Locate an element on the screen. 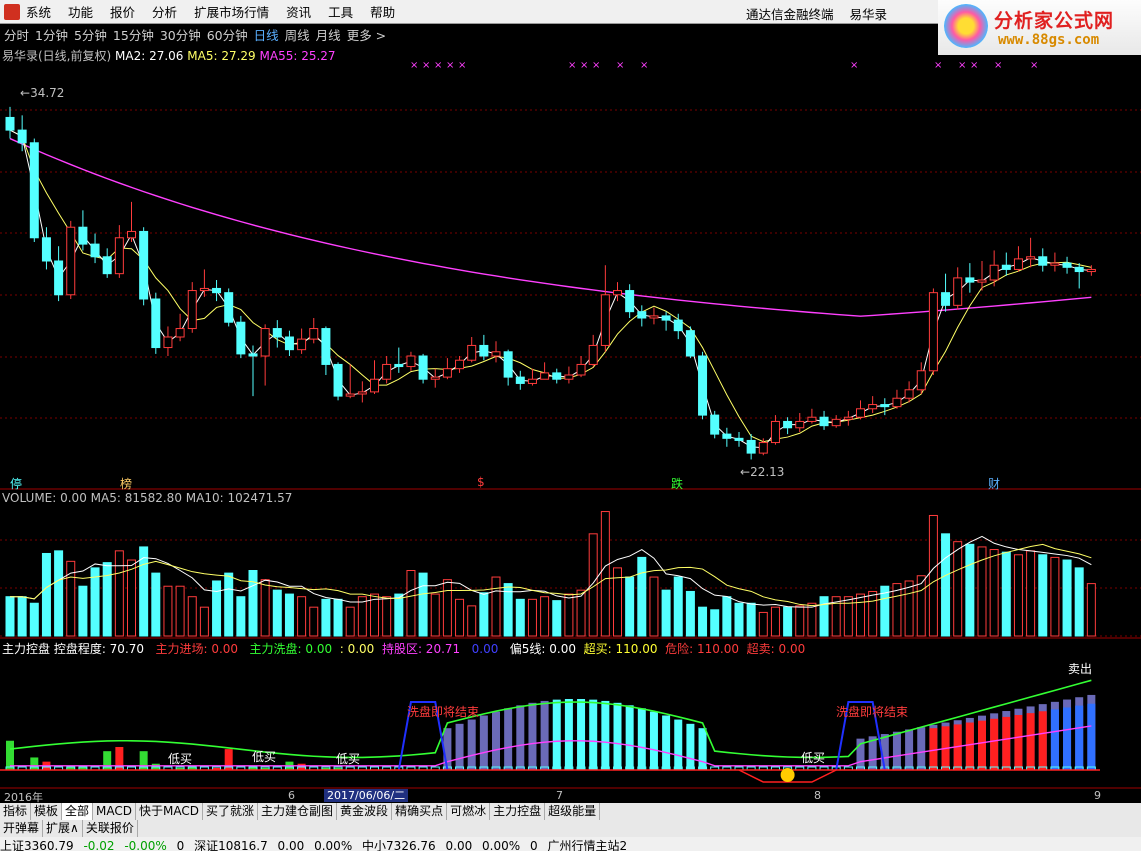 Image resolution: width=1141 pixels, height=851 pixels. period-5min: 5分钟 is located at coordinates (91, 34).